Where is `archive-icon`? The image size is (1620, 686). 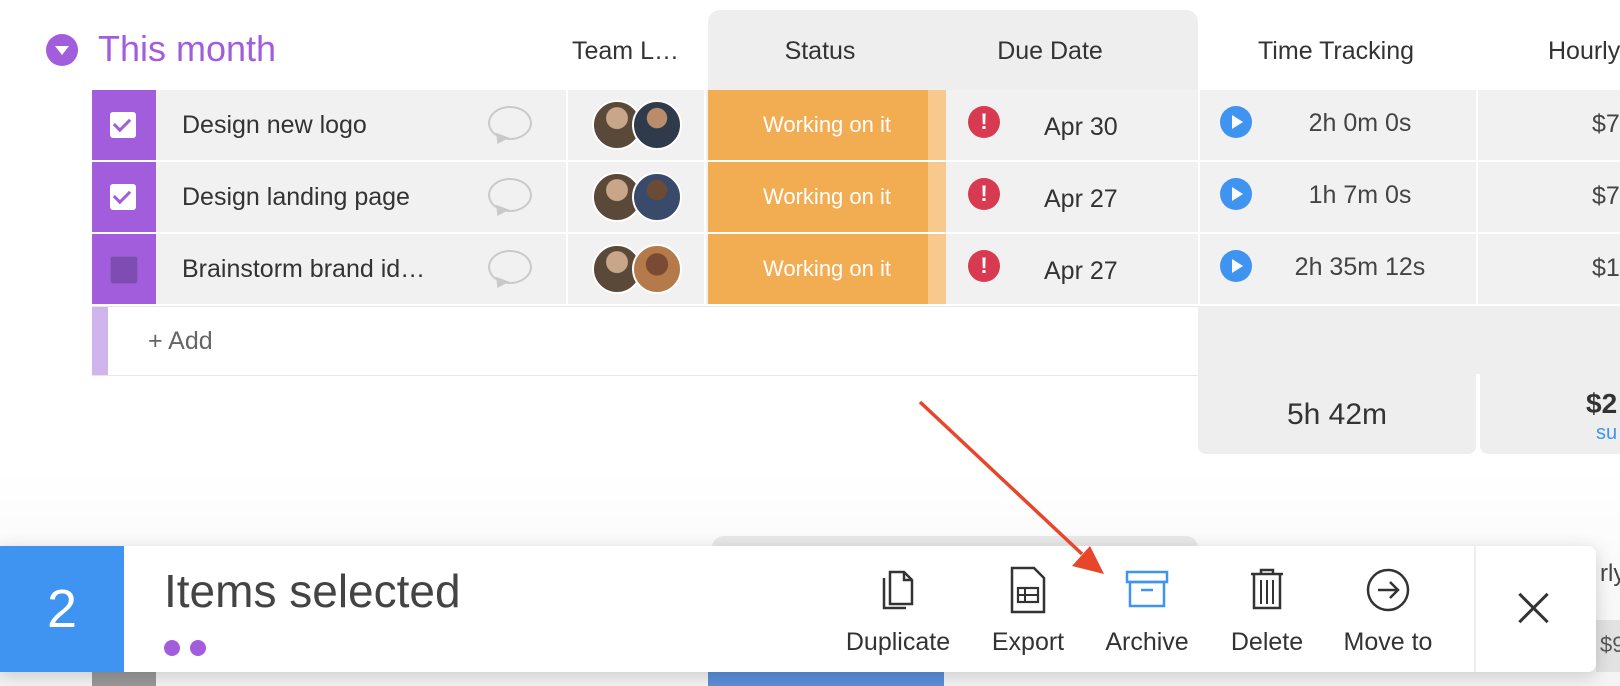
archive-icon is located at coordinates (1147, 589).